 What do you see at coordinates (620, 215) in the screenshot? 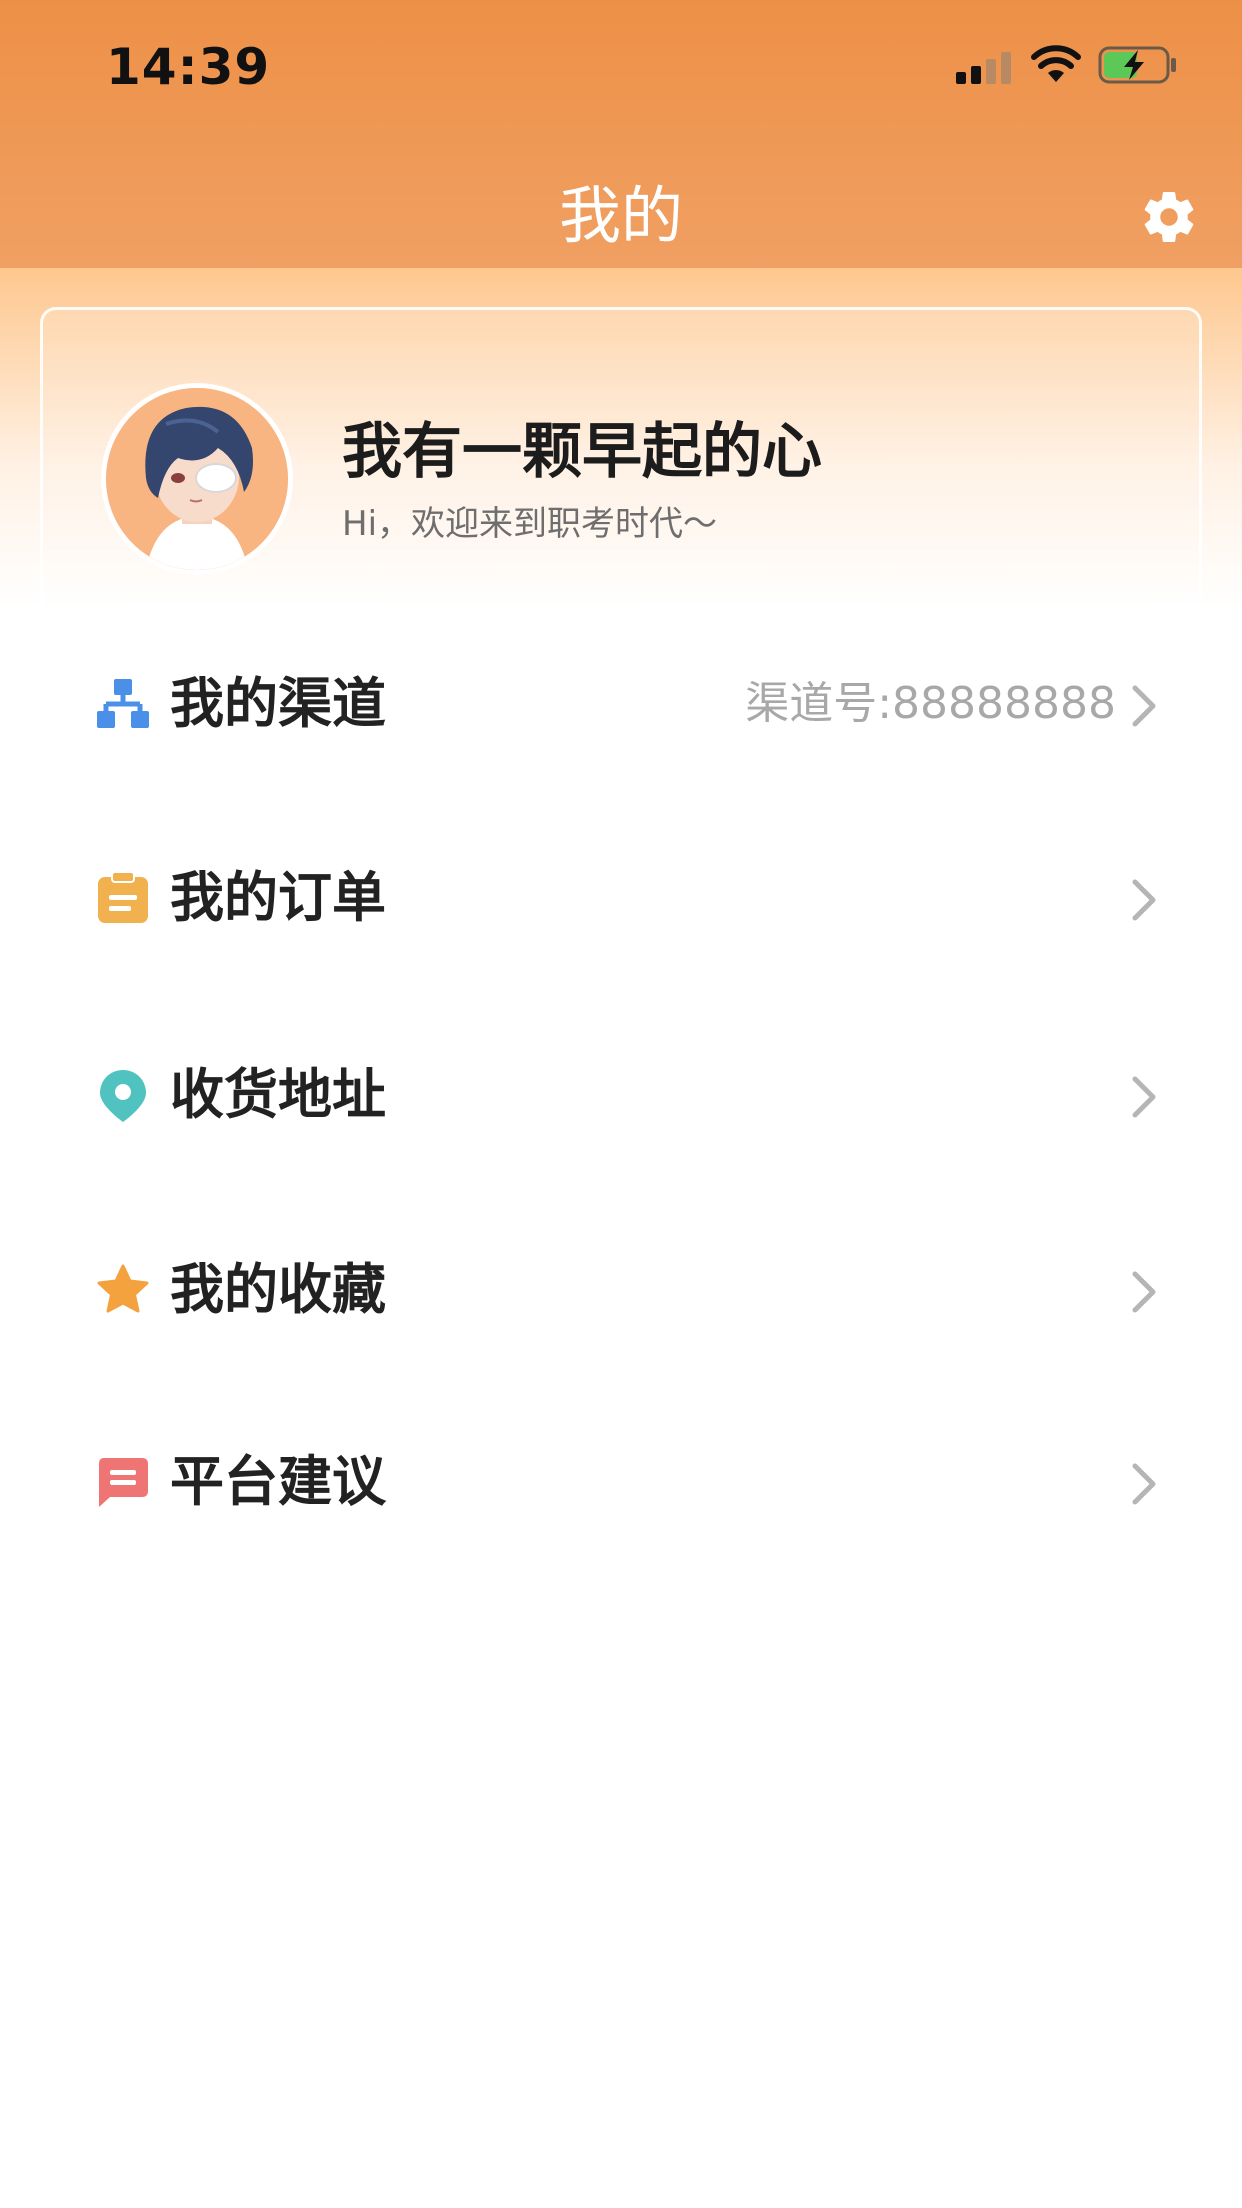
I see `page-title: 我的` at bounding box center [620, 215].